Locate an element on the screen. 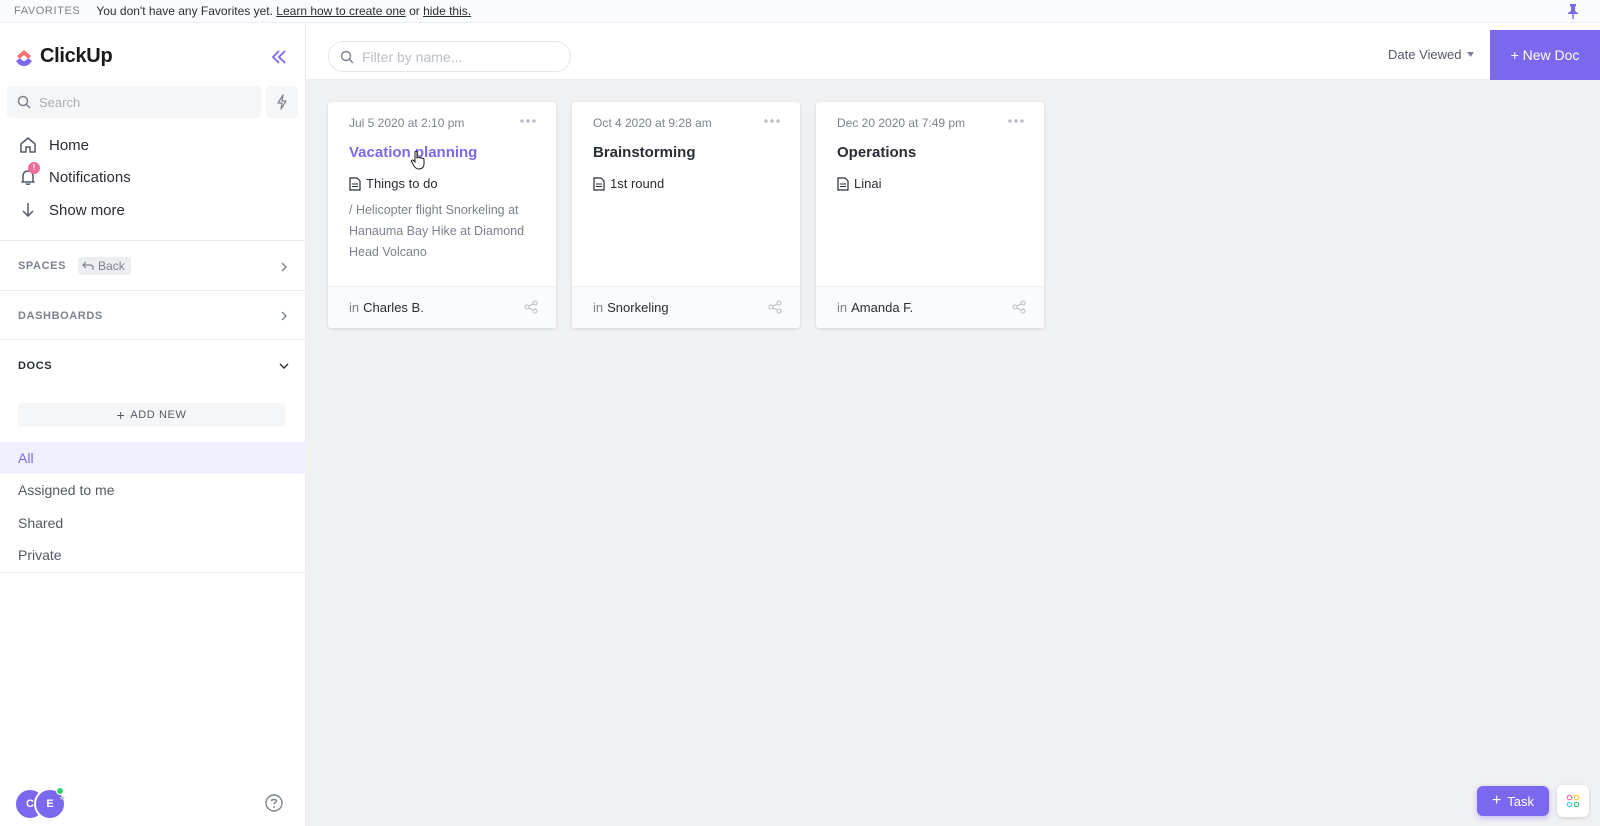  lightning-icon is located at coordinates (282, 102).